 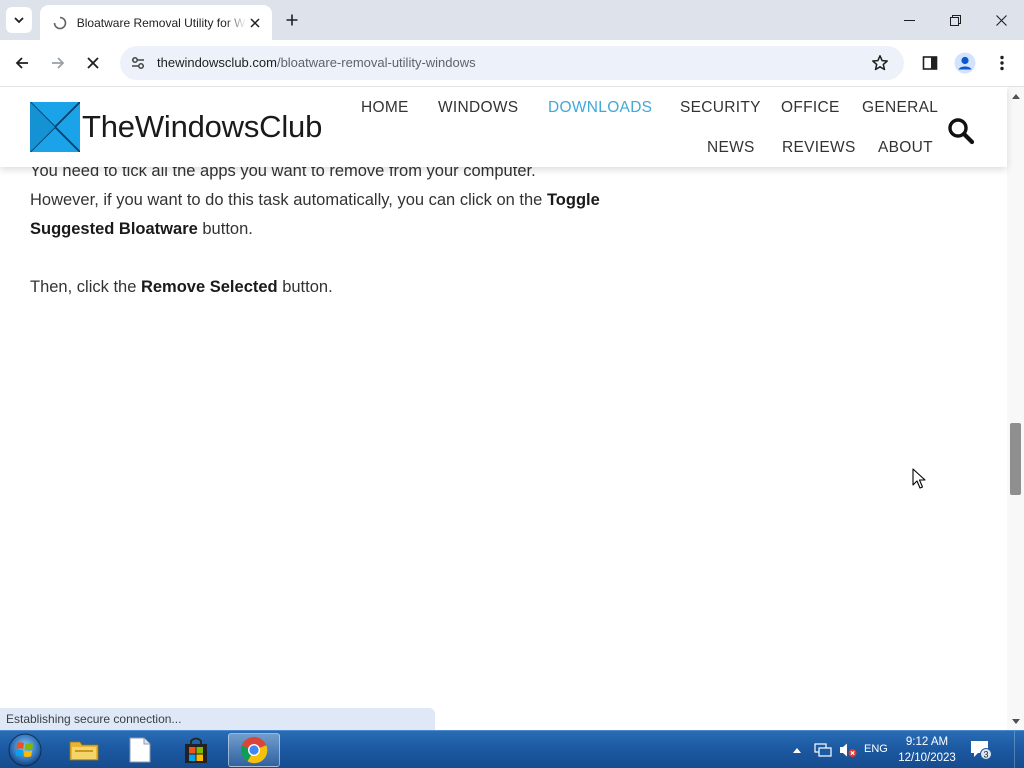 I want to click on chevron-up-icon, so click(x=797, y=750).